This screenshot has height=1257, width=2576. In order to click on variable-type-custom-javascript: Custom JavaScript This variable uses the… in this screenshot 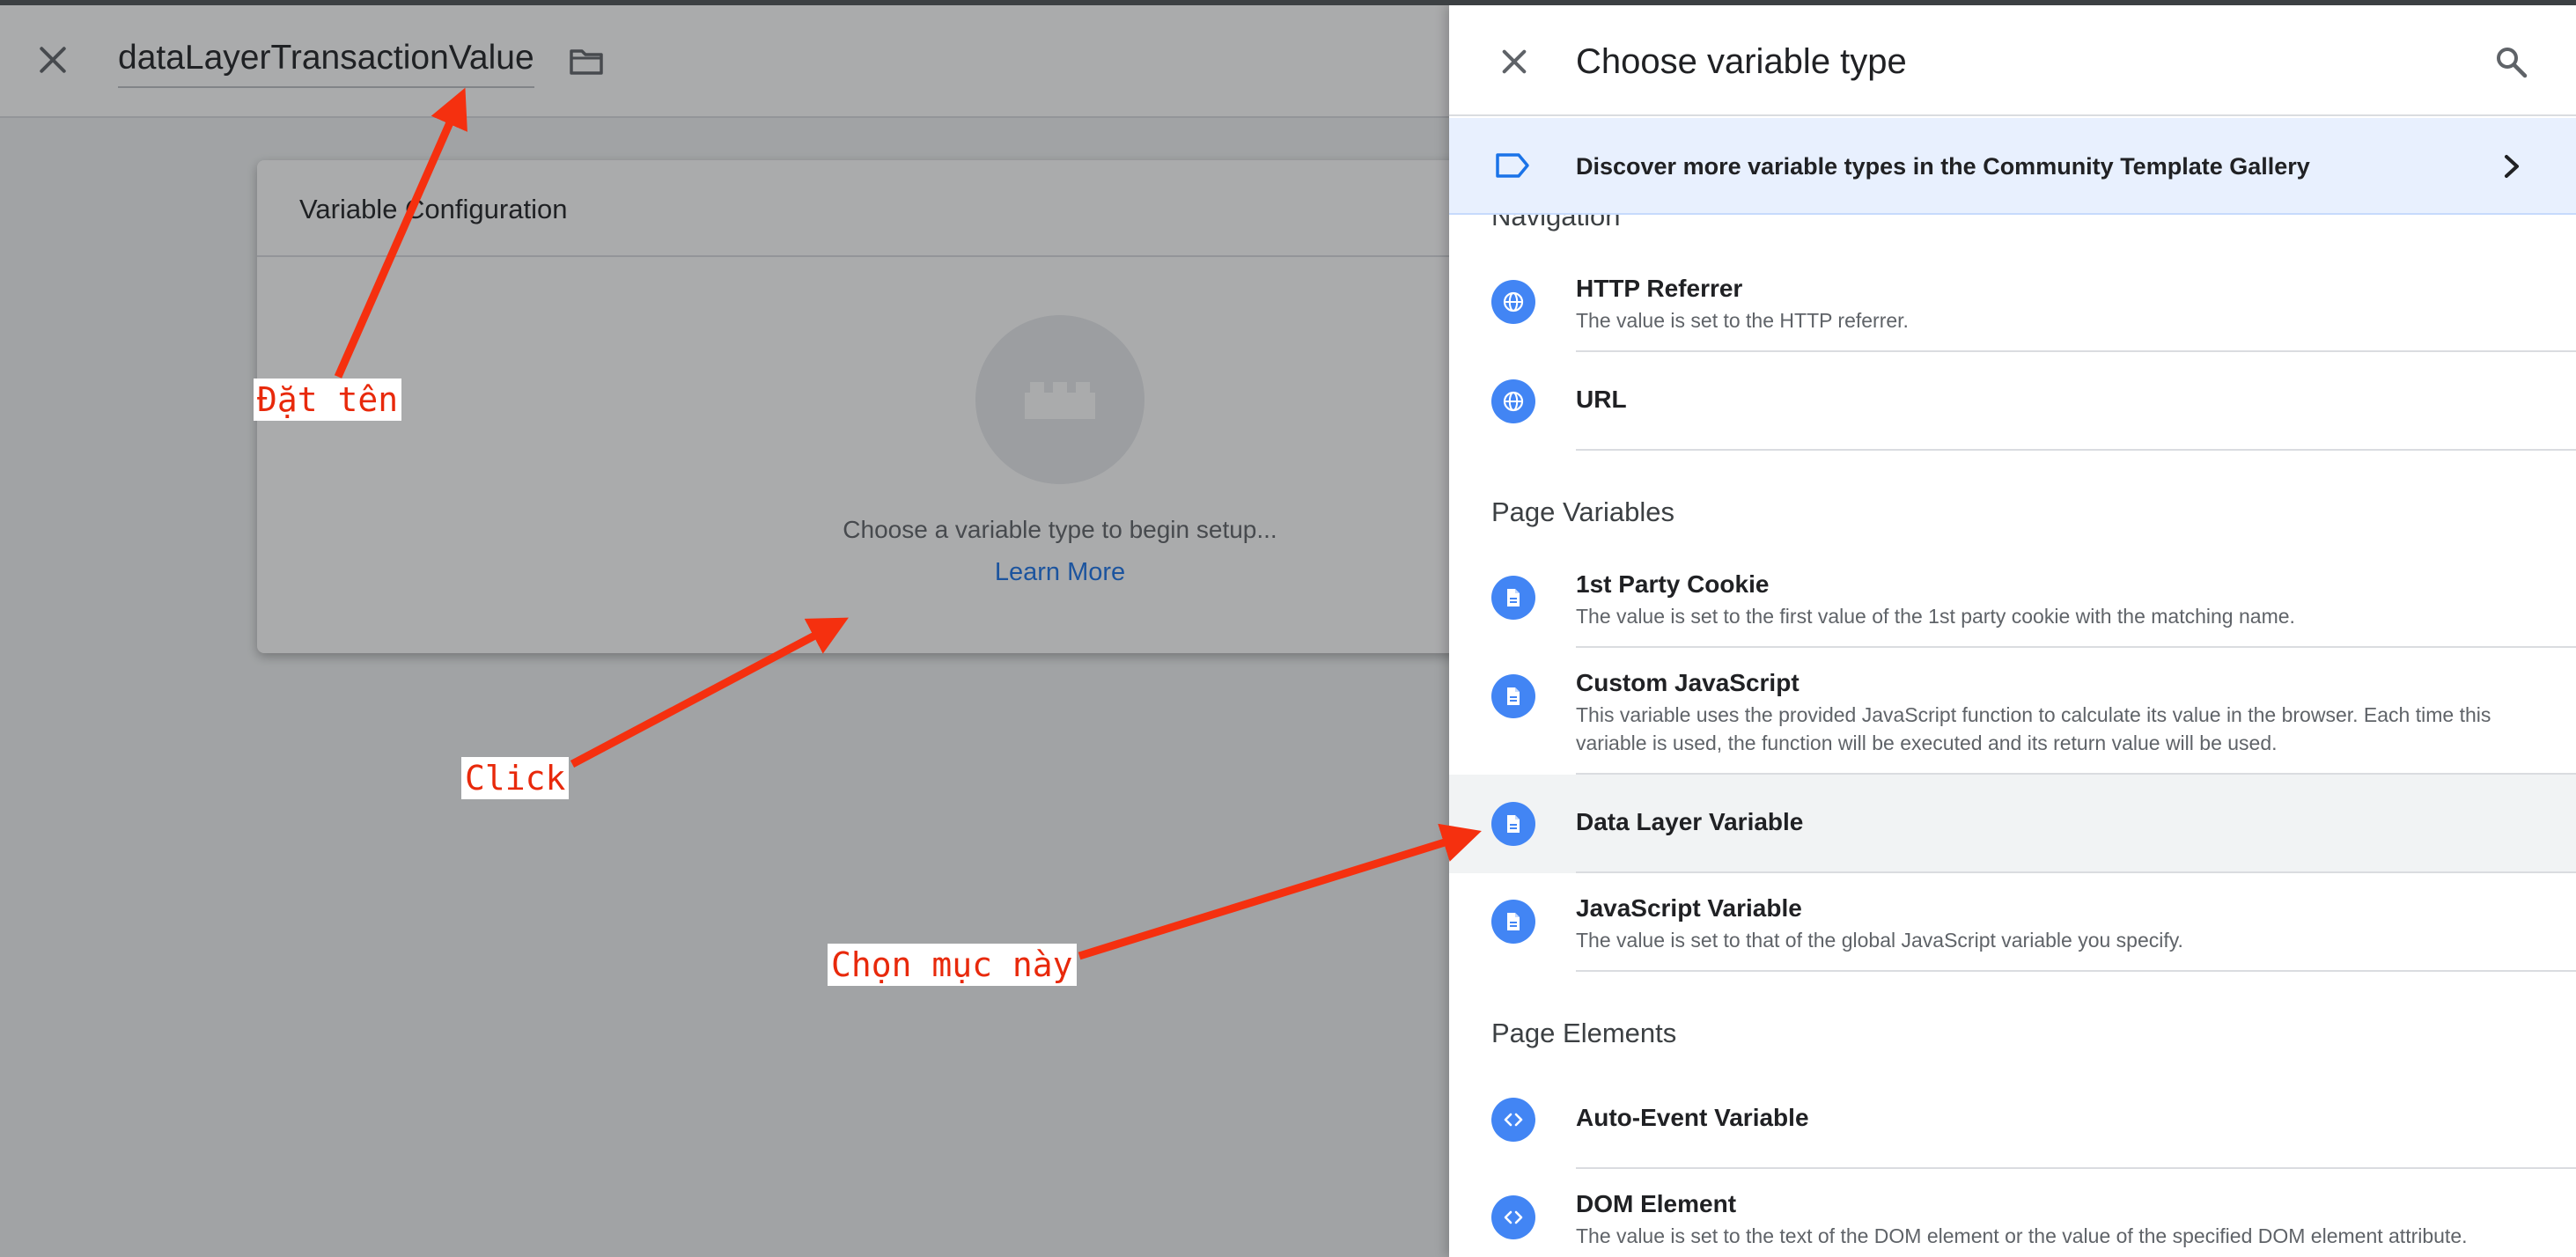, I will do `click(2012, 711)`.